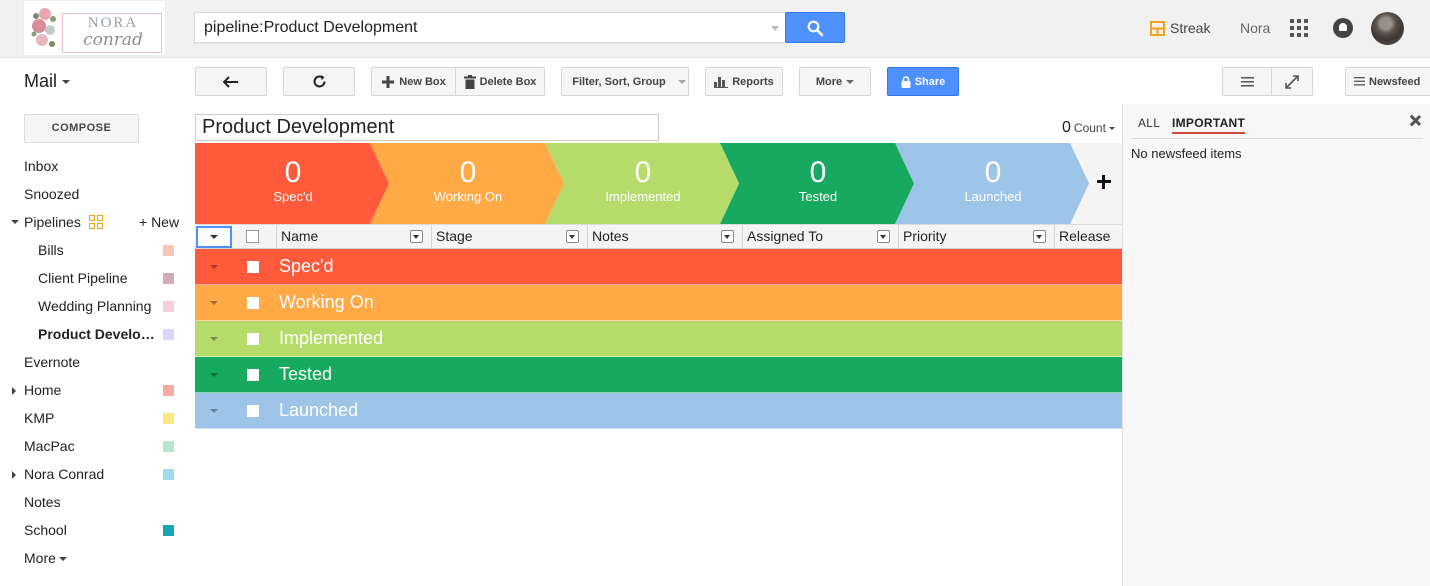 This screenshot has width=1430, height=586. Describe the element at coordinates (682, 81) in the screenshot. I see `filter-dropdown-arrow` at that location.